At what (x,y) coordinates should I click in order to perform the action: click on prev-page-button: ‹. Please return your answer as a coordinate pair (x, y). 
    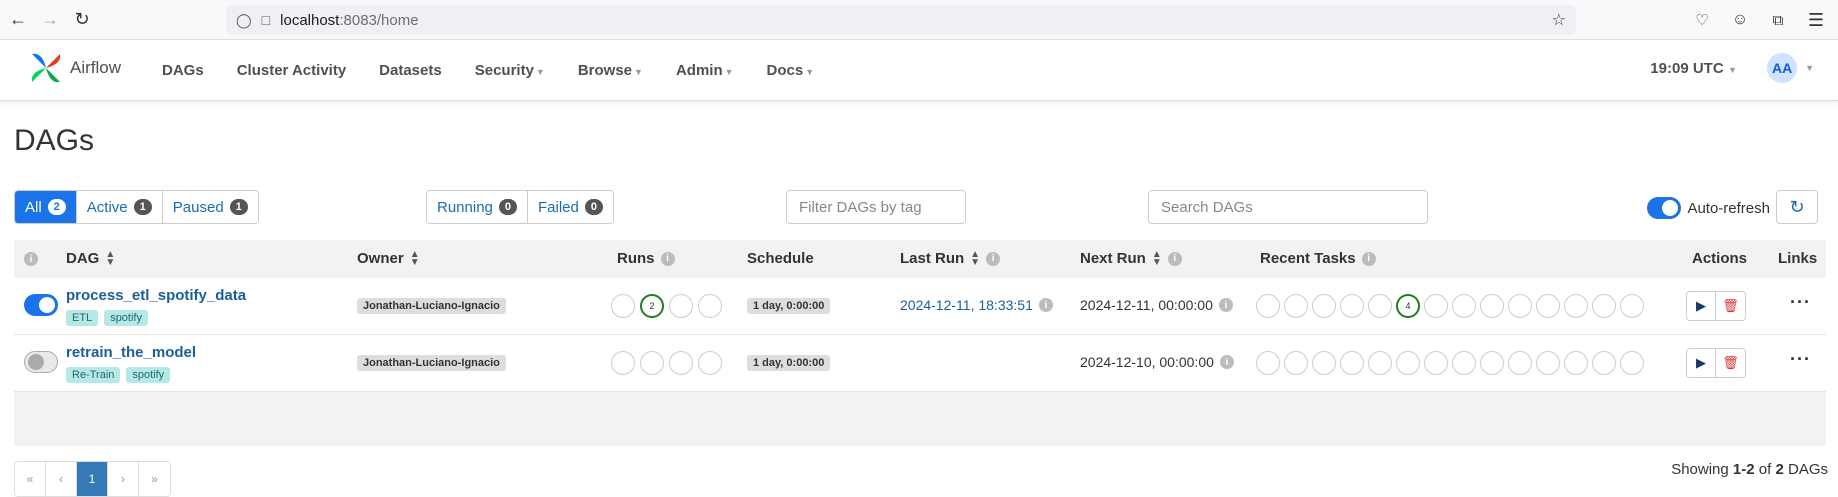
    Looking at the image, I should click on (61, 479).